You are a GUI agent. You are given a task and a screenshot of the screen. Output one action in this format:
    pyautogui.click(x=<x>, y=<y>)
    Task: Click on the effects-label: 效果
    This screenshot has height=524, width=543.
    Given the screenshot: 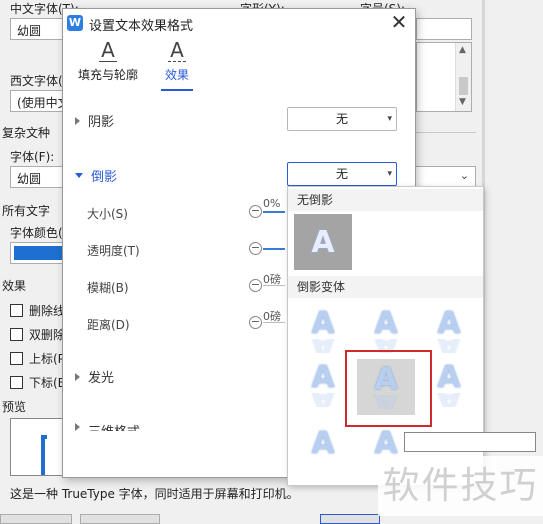 What is the action you would take?
    pyautogui.click(x=14, y=286)
    